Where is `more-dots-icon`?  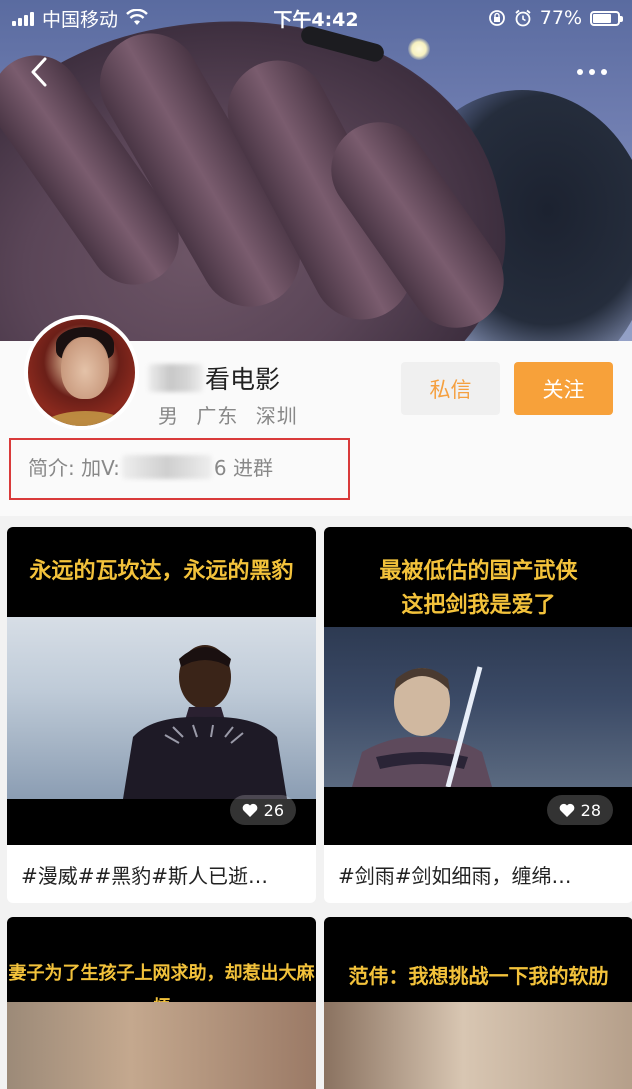
more-dots-icon is located at coordinates (580, 72).